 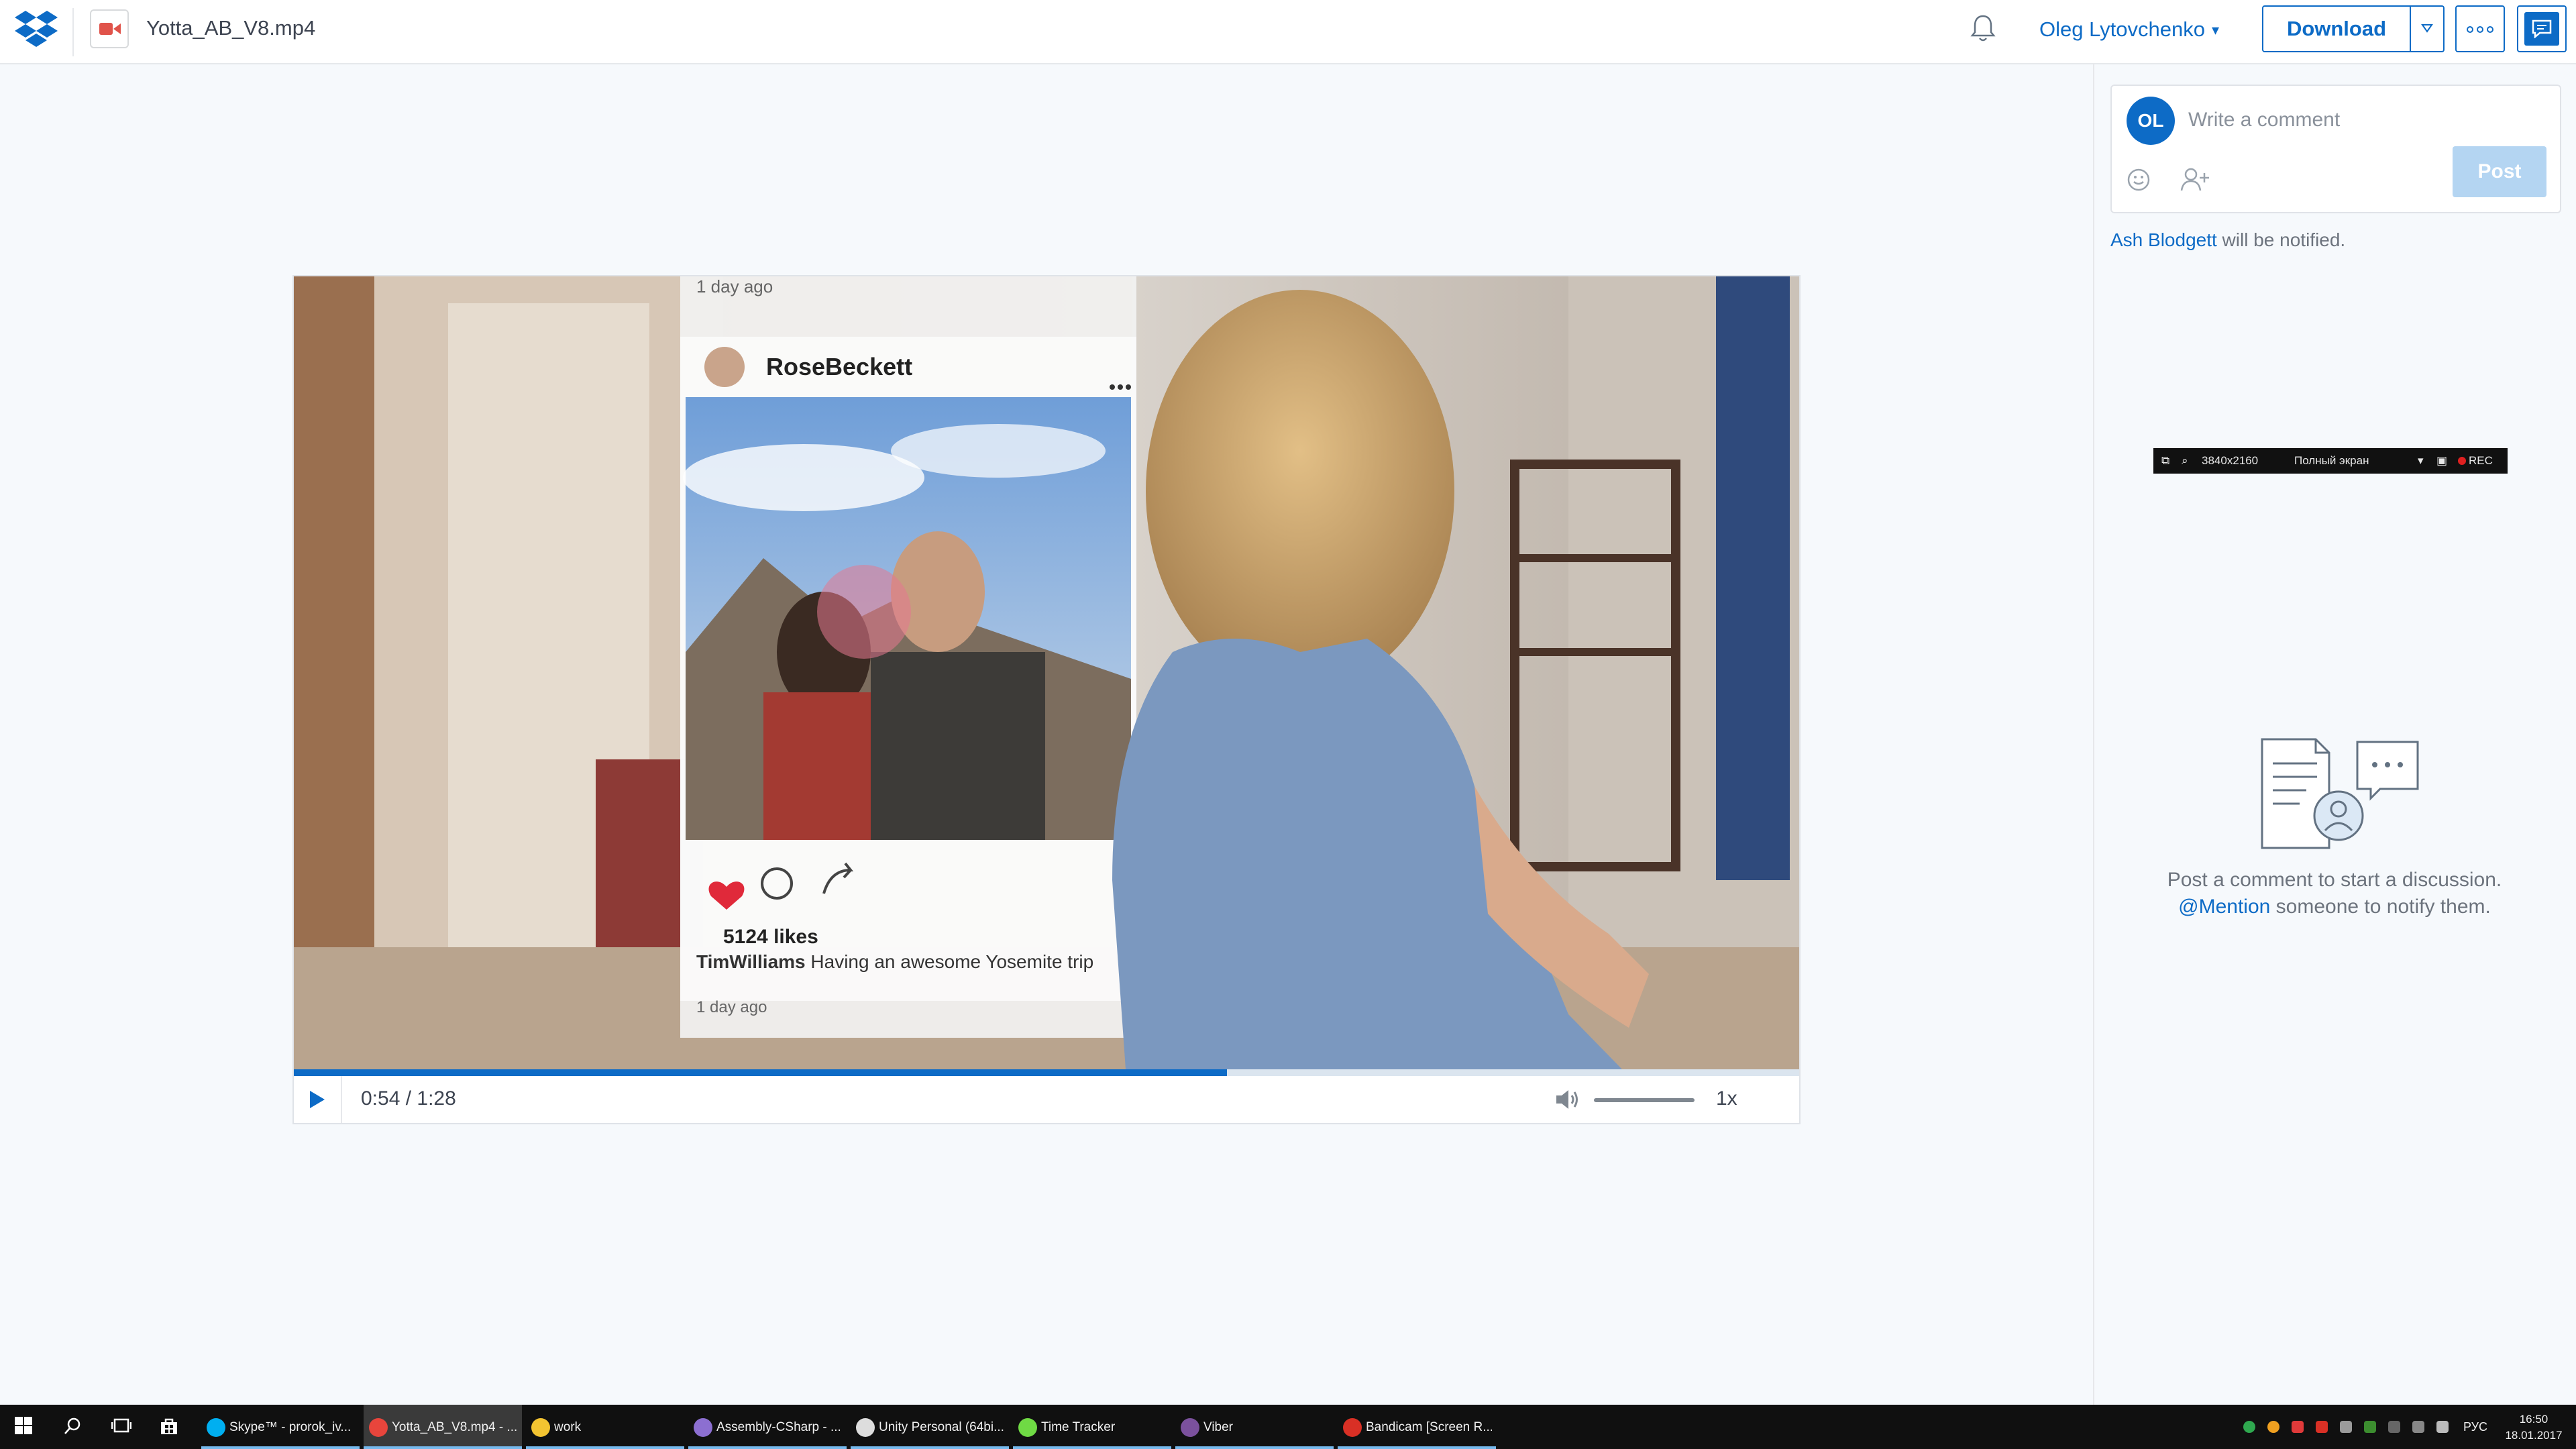 What do you see at coordinates (952, 961) in the screenshot?
I see `overlay-caption-text: Having an awesome Yosemite trip` at bounding box center [952, 961].